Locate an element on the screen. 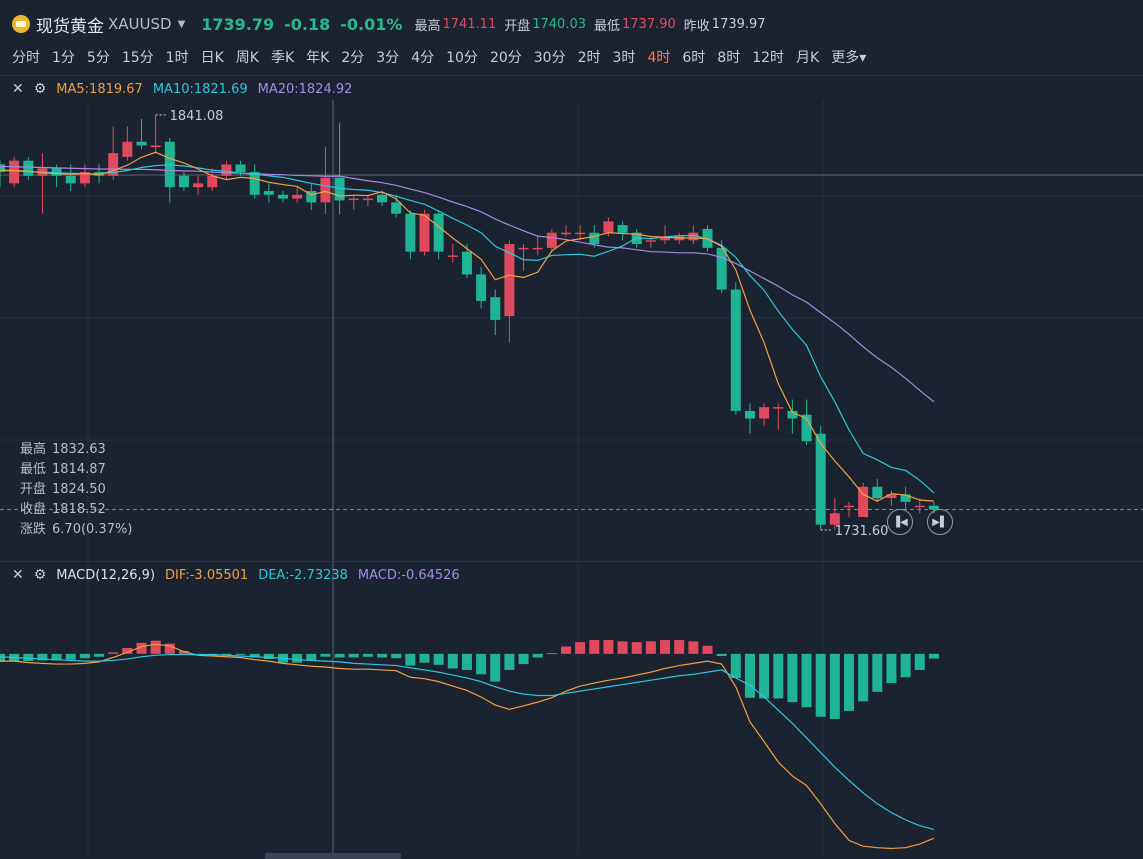 Image resolution: width=1143 pixels, height=859 pixels. tab-timeframe: 6时 is located at coordinates (693, 57).